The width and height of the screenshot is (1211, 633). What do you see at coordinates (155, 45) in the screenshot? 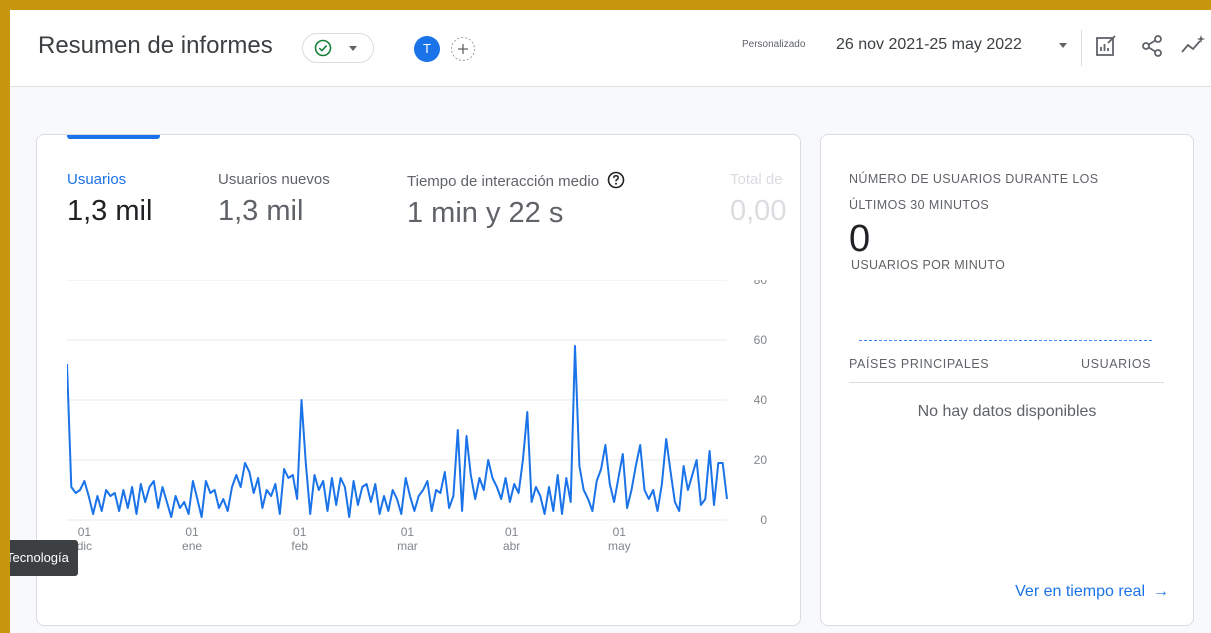
I see `page-title: Resumen de informes` at bounding box center [155, 45].